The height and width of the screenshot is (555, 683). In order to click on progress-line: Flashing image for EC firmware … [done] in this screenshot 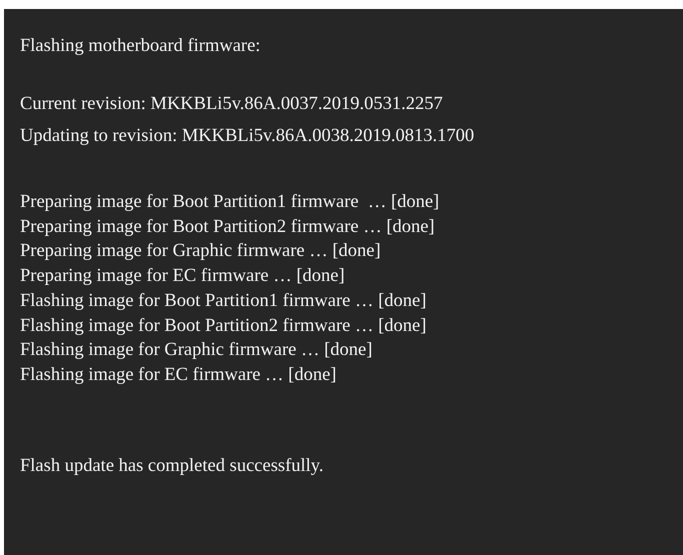, I will do `click(179, 375)`.